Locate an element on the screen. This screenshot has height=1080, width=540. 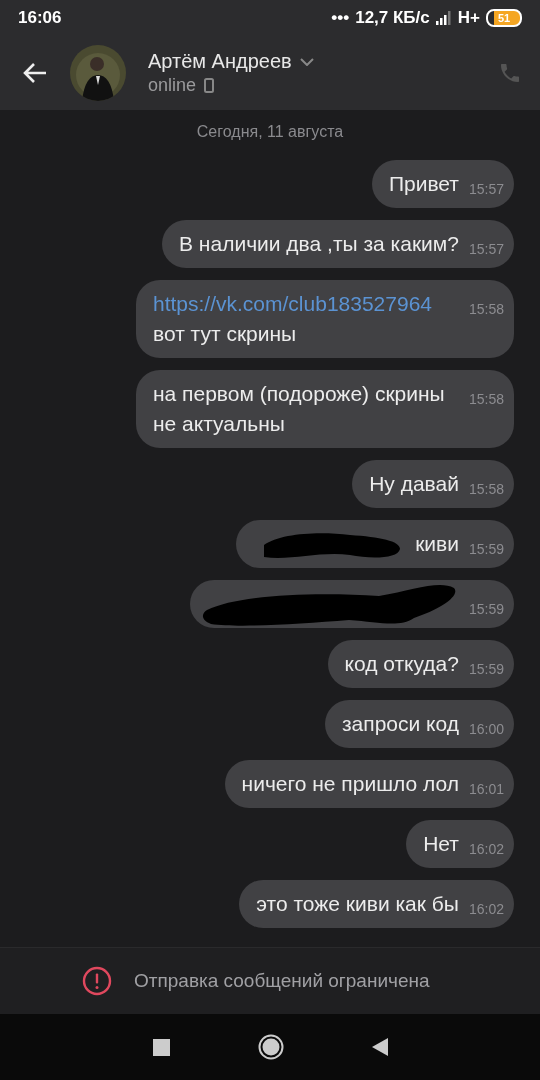
battery-icon: 51 is located at coordinates (504, 18).